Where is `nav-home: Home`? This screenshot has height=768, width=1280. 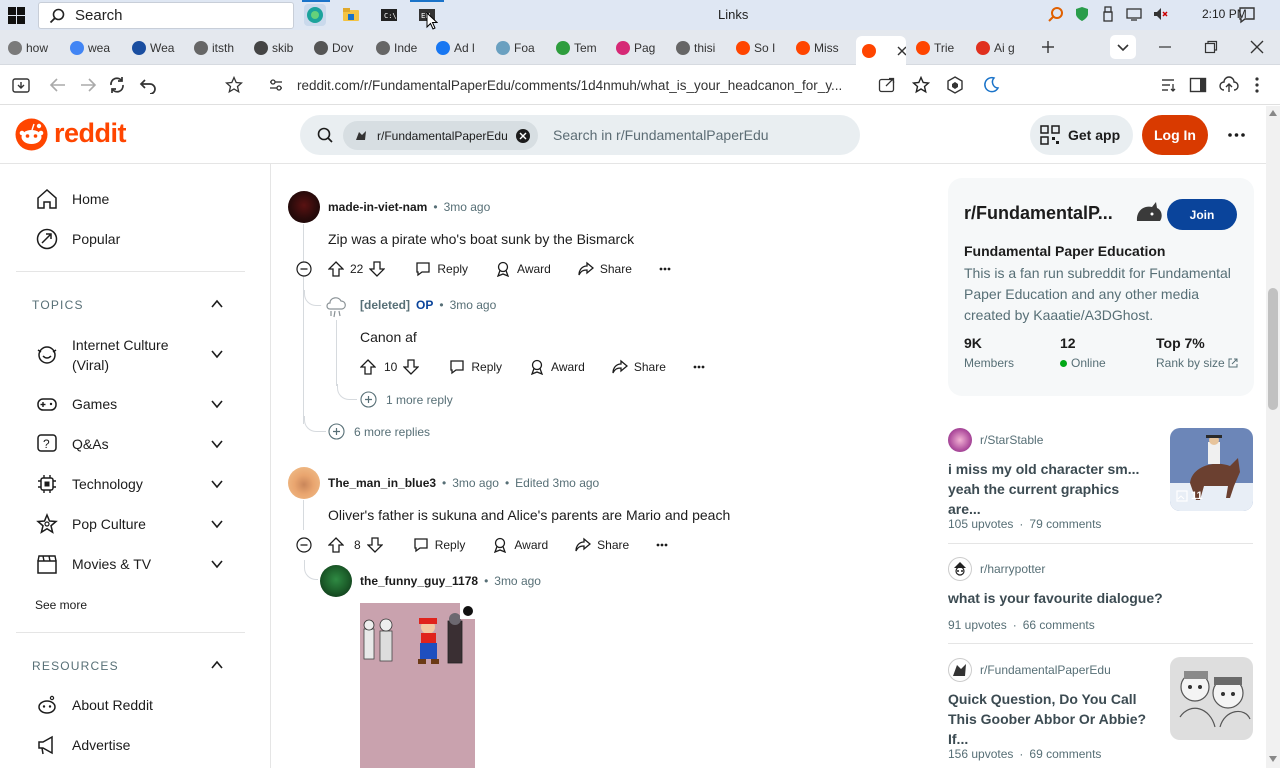 nav-home: Home is located at coordinates (72, 199).